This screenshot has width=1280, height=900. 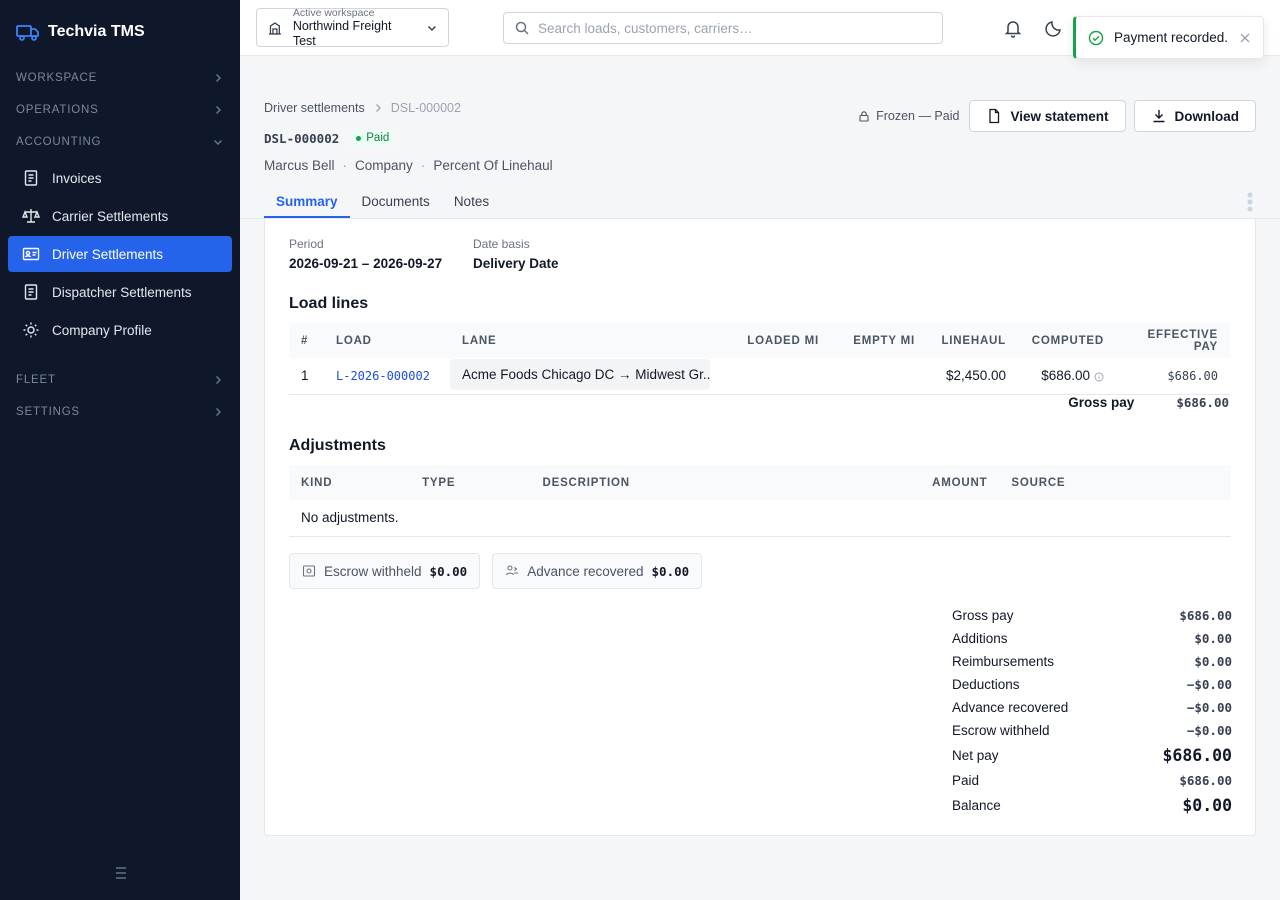 What do you see at coordinates (879, 376) in the screenshot?
I see `empty-mi-cell` at bounding box center [879, 376].